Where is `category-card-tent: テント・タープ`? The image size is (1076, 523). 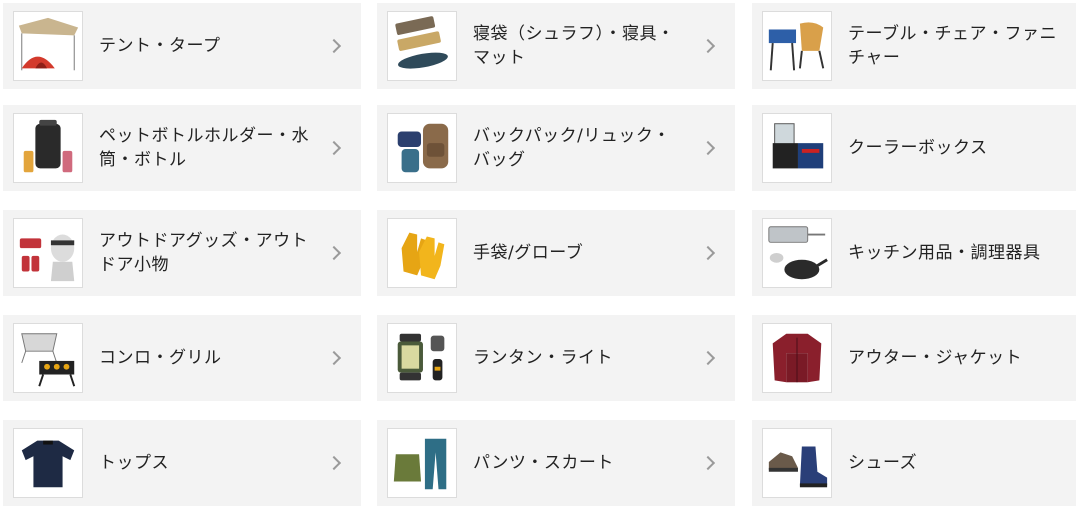 category-card-tent: テント・タープ is located at coordinates (182, 46).